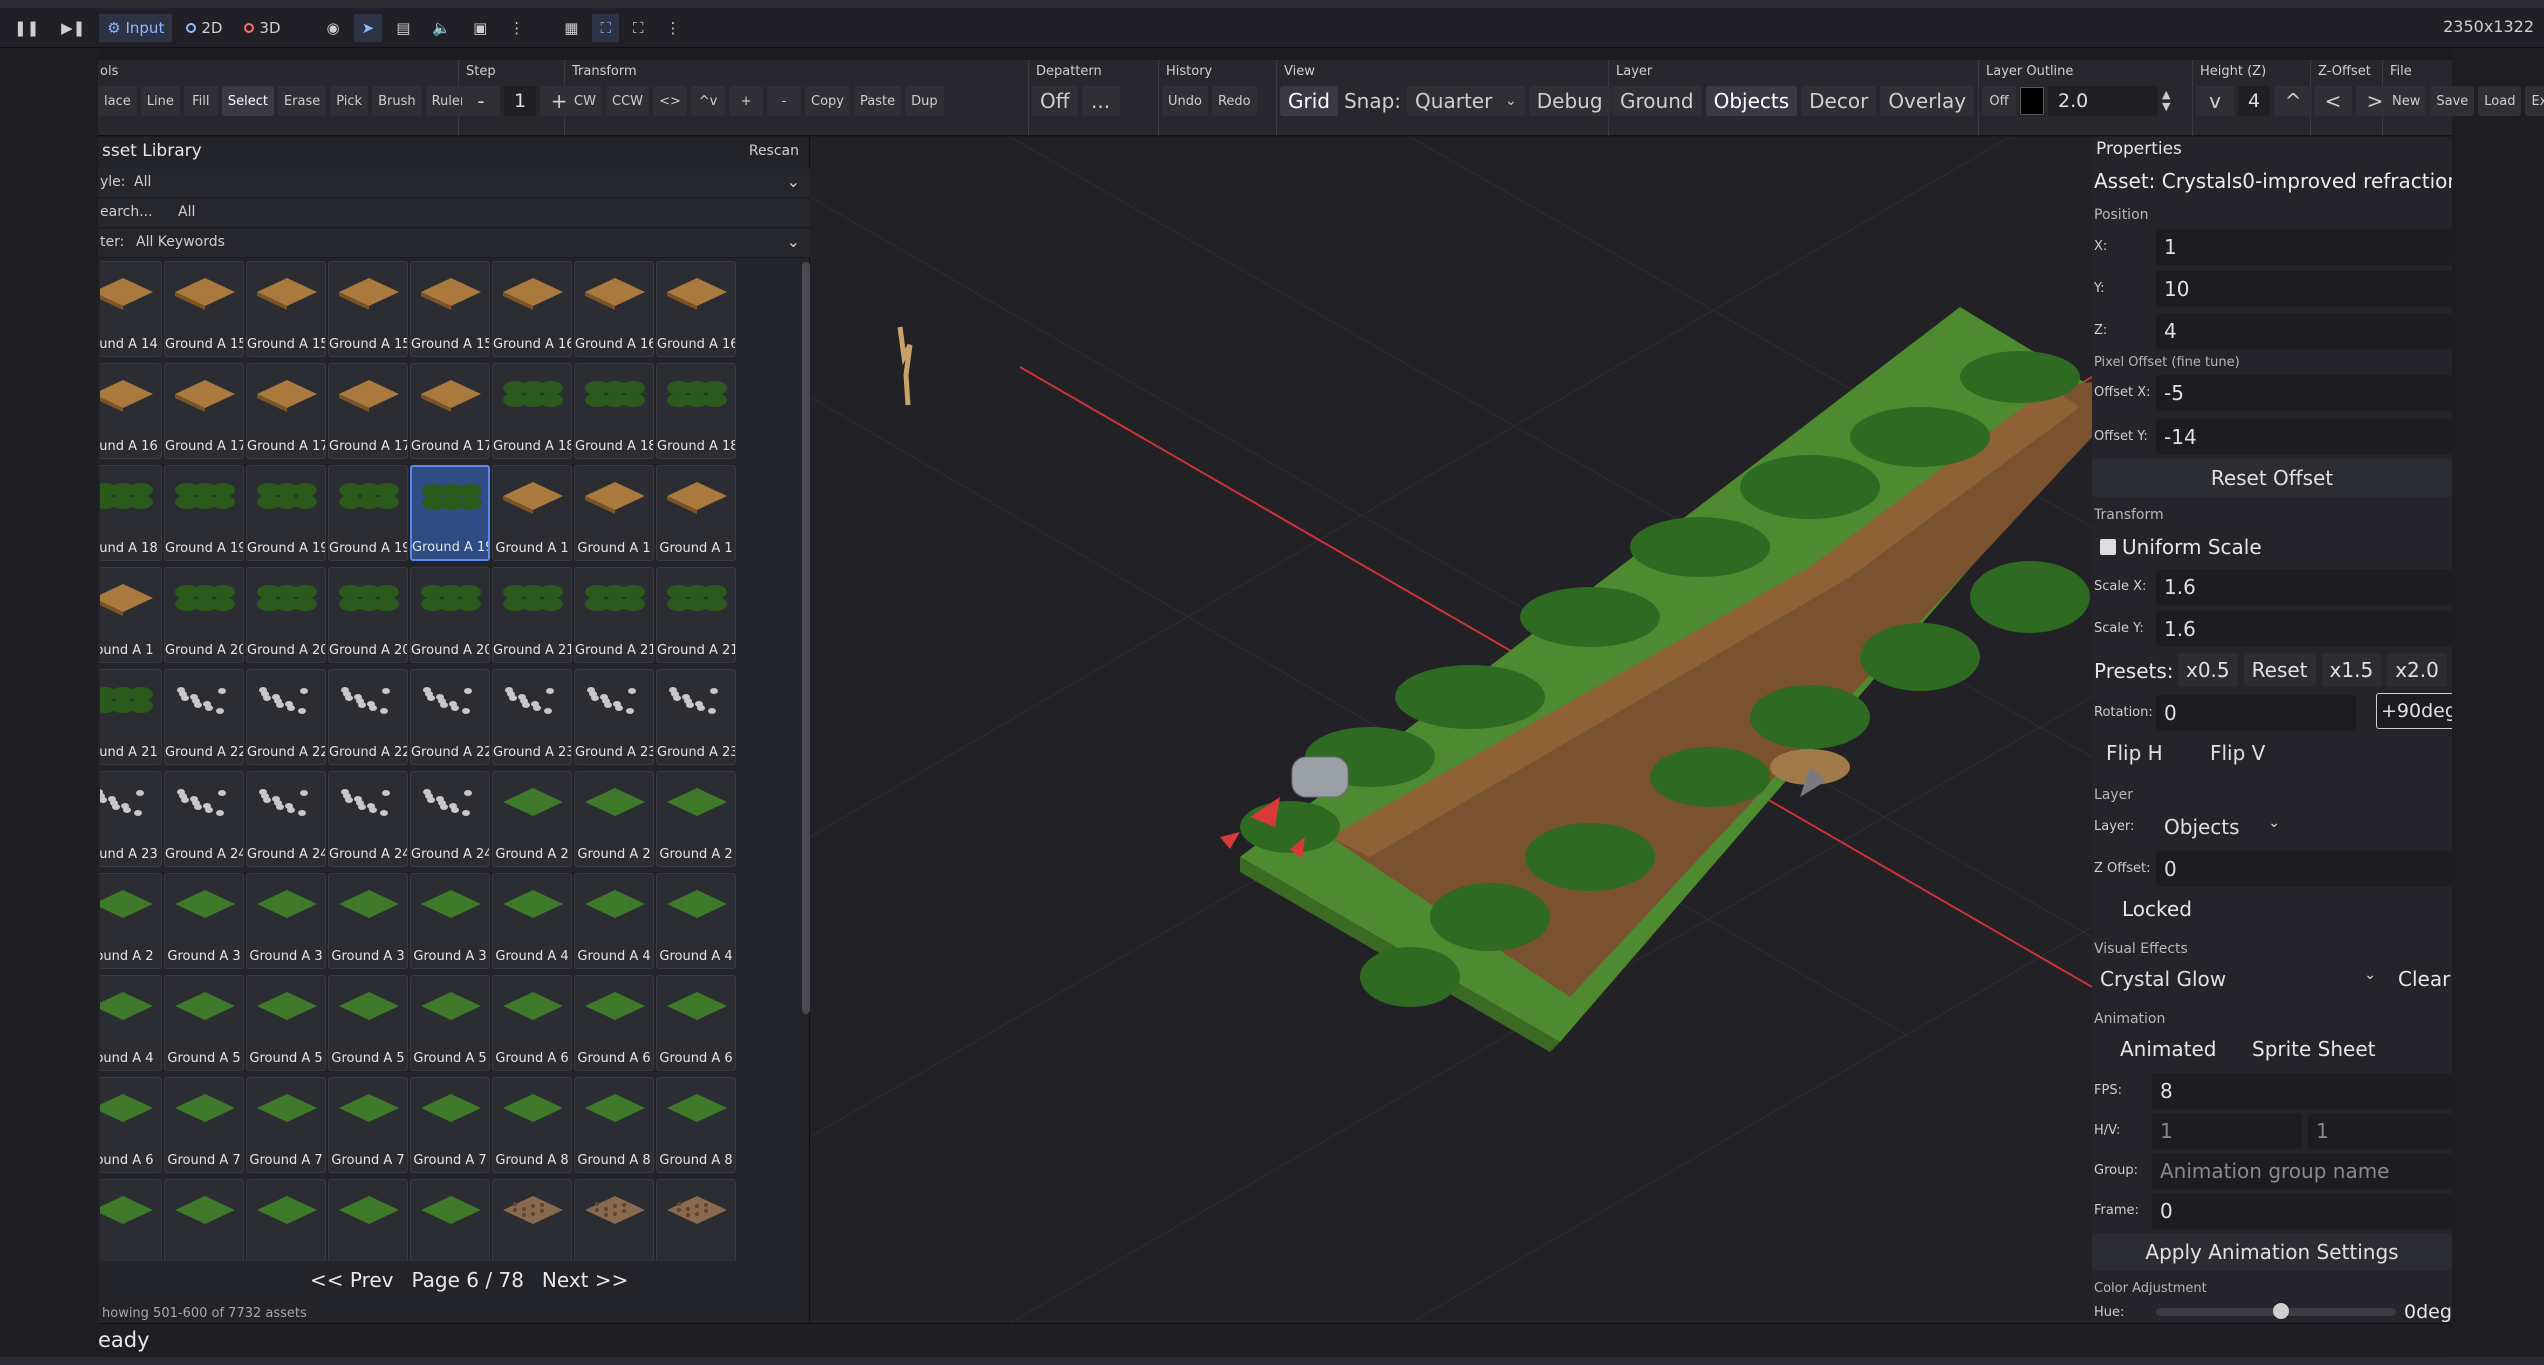 This screenshot has width=2544, height=1365. I want to click on layer-dropdown: Objects ⌄, so click(2221, 827).